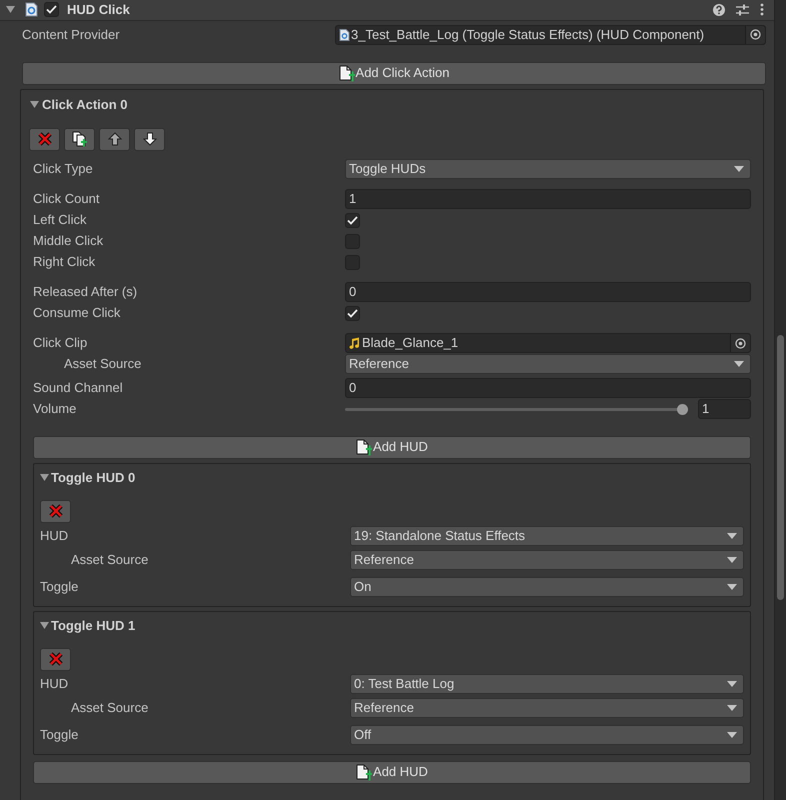  Describe the element at coordinates (547, 735) in the screenshot. I see `dropdown: Off` at that location.